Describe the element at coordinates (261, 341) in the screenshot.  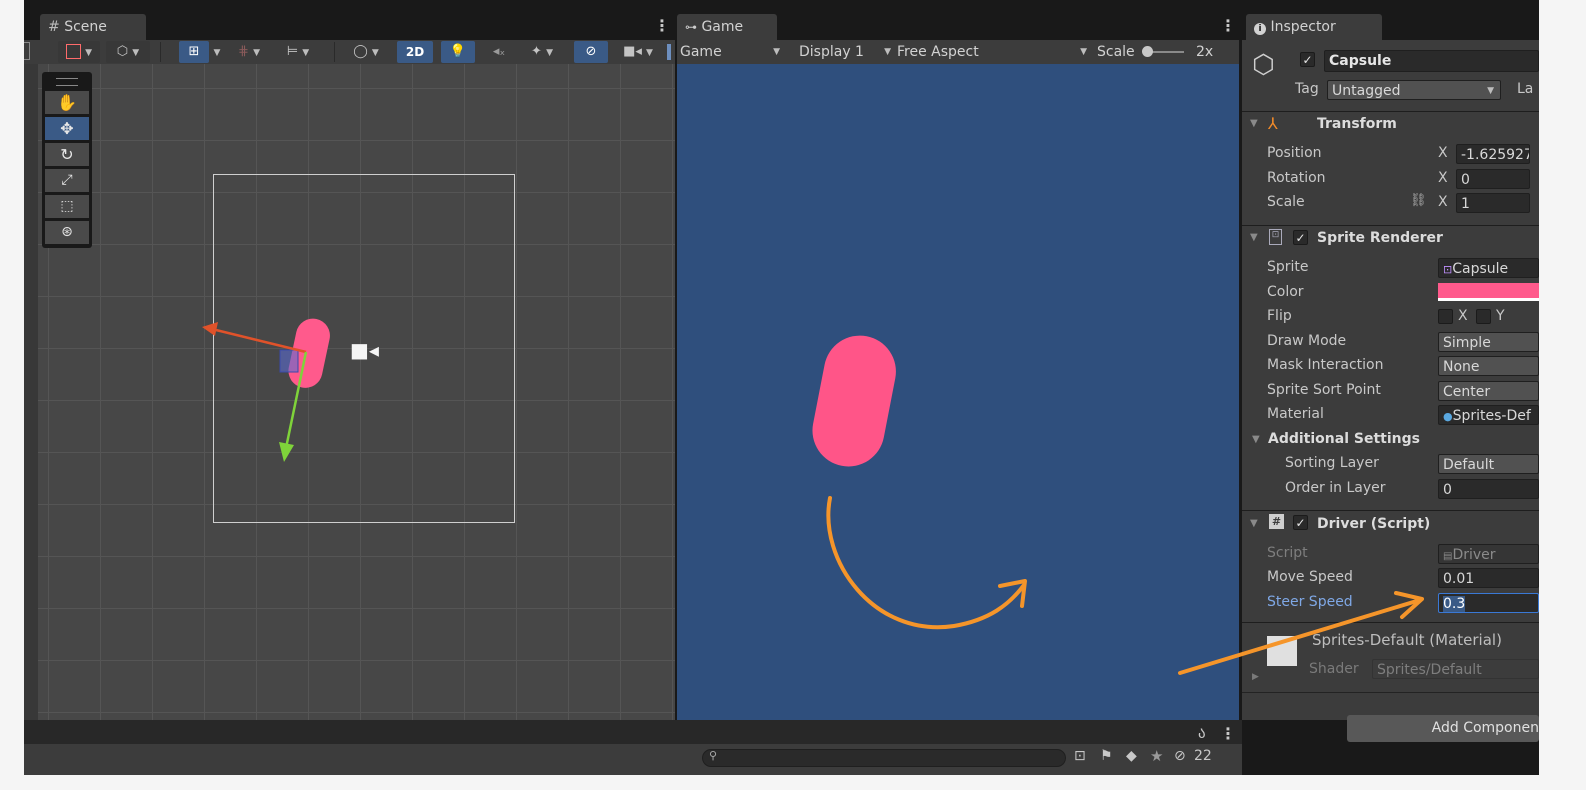
I see `gizmo-x-axis` at that location.